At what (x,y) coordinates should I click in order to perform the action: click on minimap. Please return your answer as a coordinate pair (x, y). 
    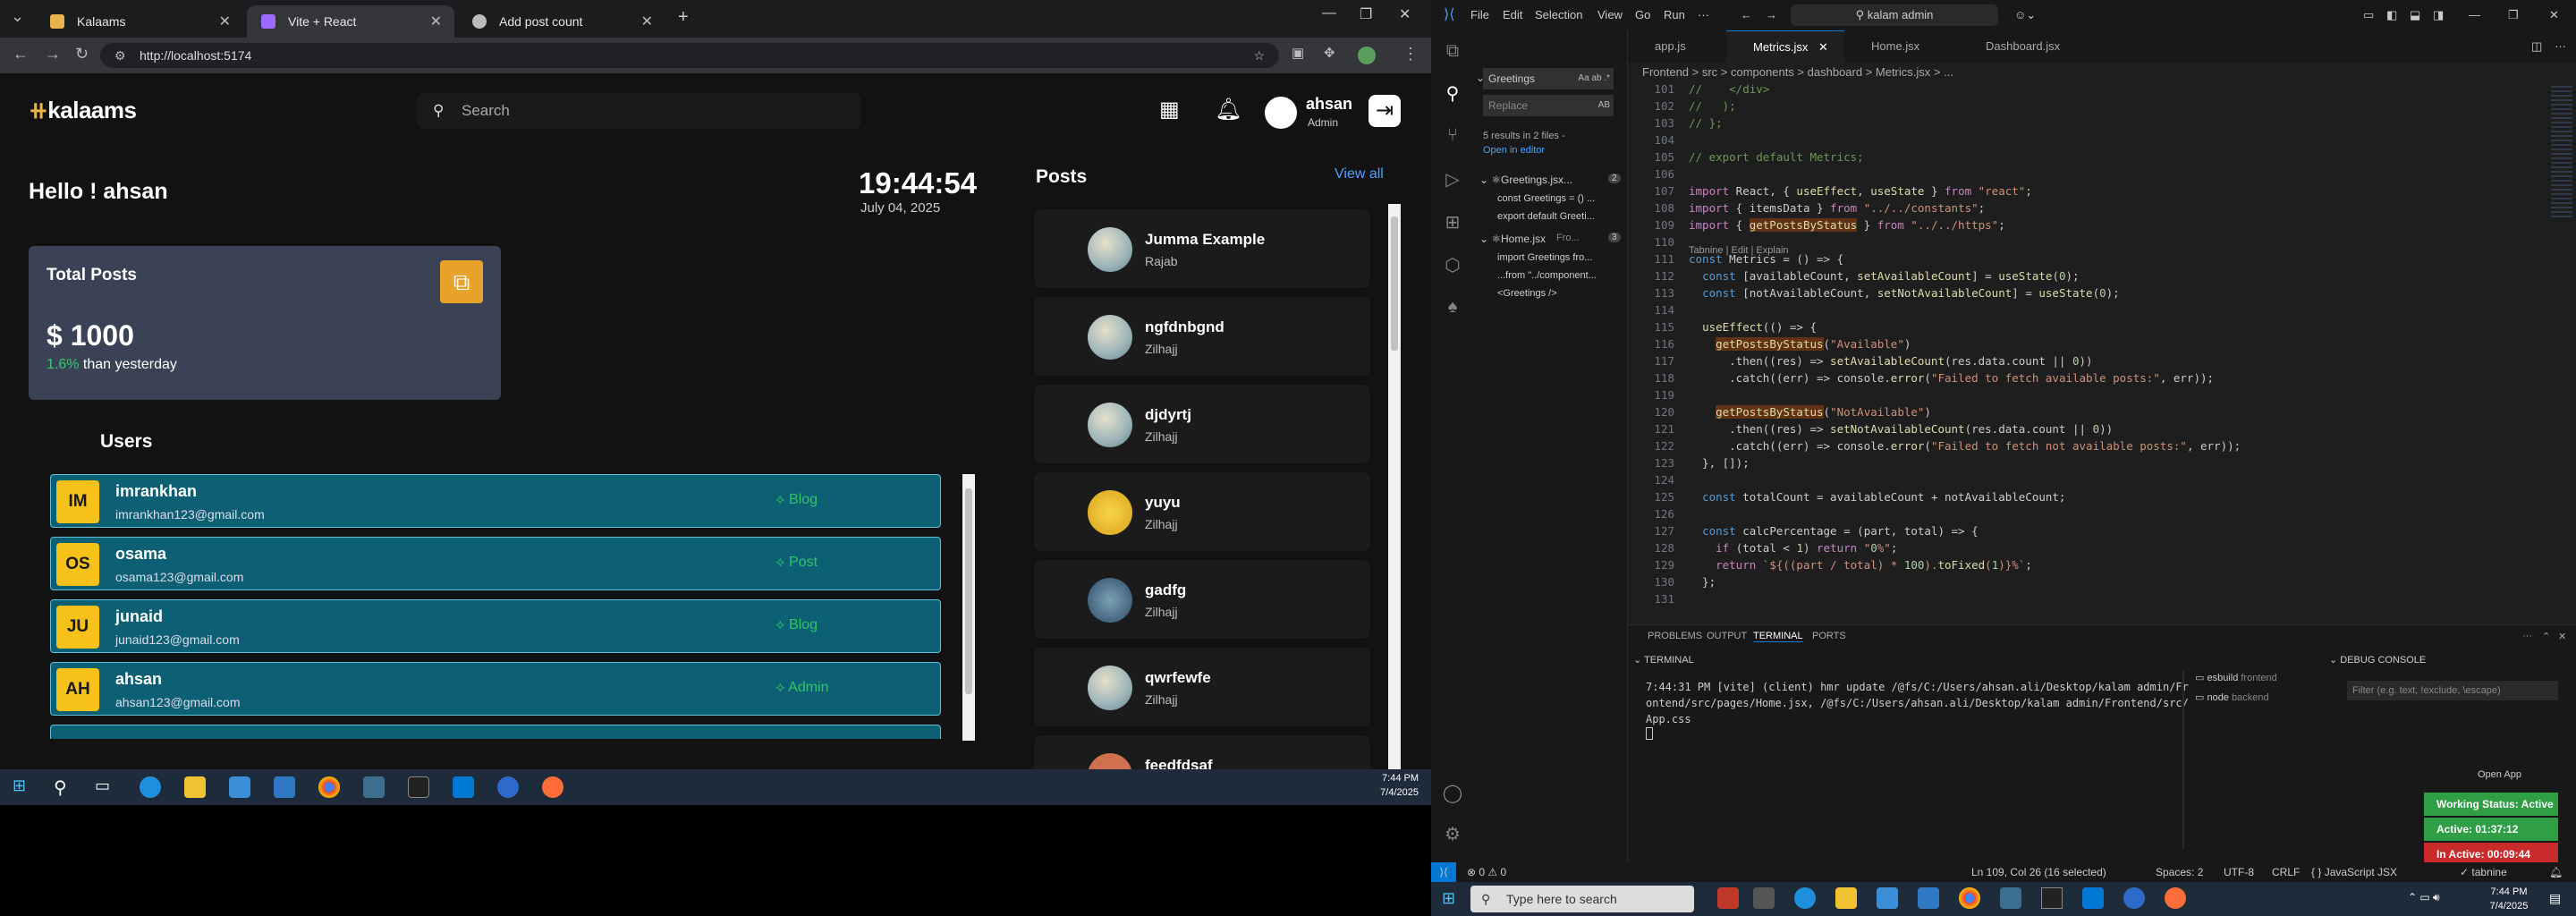
    Looking at the image, I should click on (2562, 353).